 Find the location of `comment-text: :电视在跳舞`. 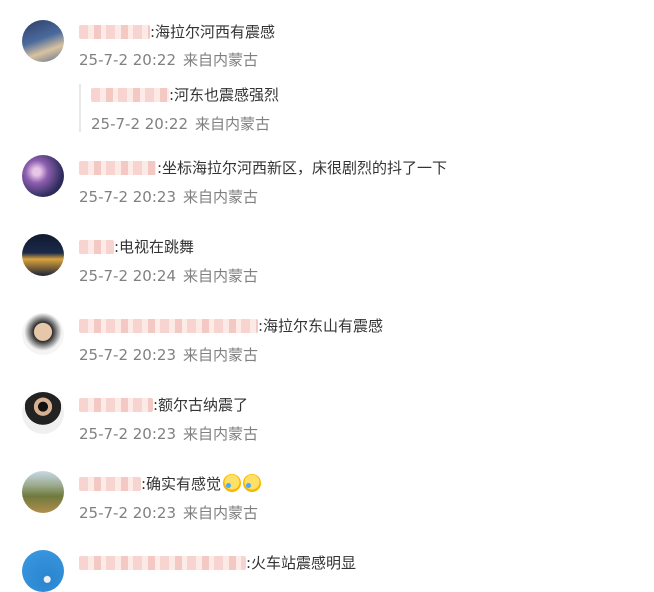

comment-text: :电视在跳舞 is located at coordinates (154, 247).